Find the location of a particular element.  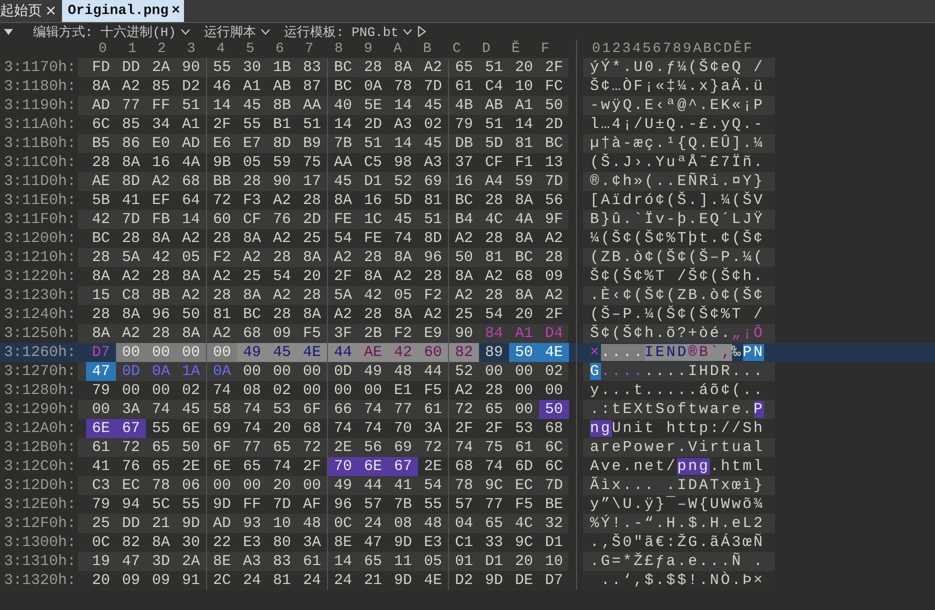

hex-byte: 67 is located at coordinates (403, 466).